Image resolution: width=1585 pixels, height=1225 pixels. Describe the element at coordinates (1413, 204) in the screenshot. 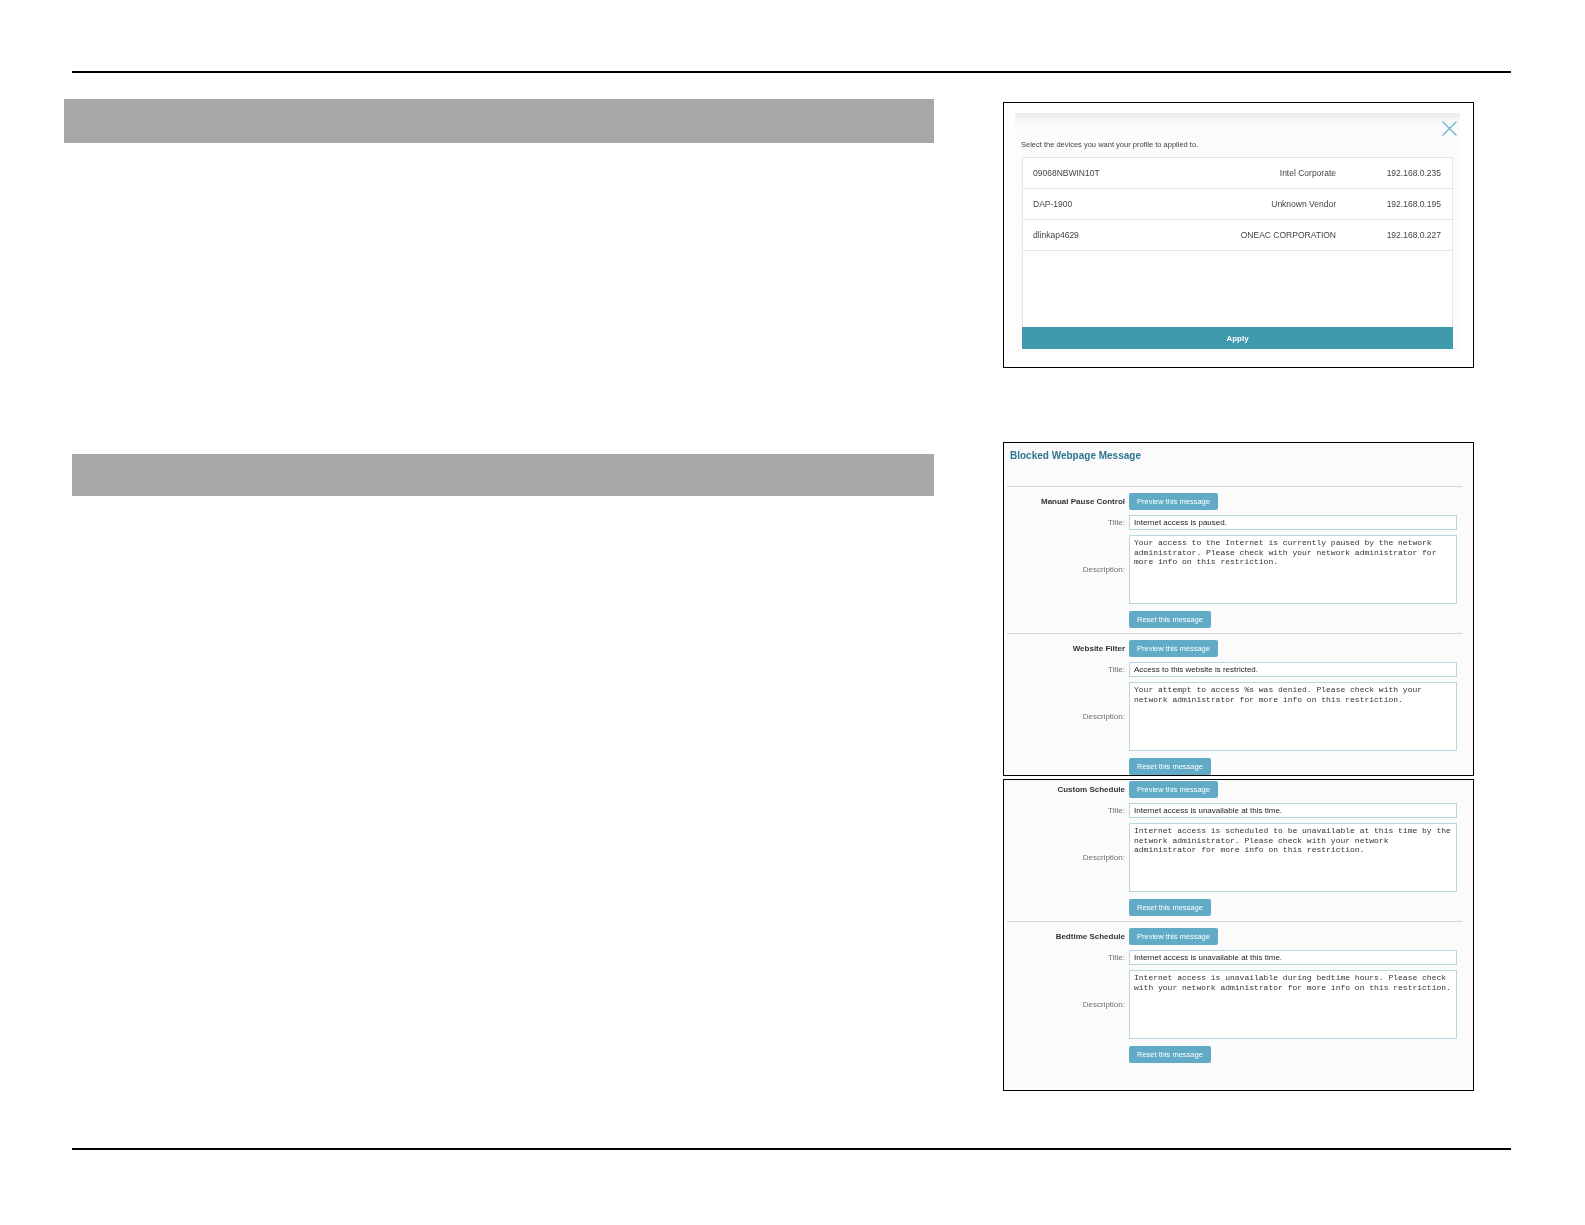

I see `device-ip: 192.168.0.195` at that location.